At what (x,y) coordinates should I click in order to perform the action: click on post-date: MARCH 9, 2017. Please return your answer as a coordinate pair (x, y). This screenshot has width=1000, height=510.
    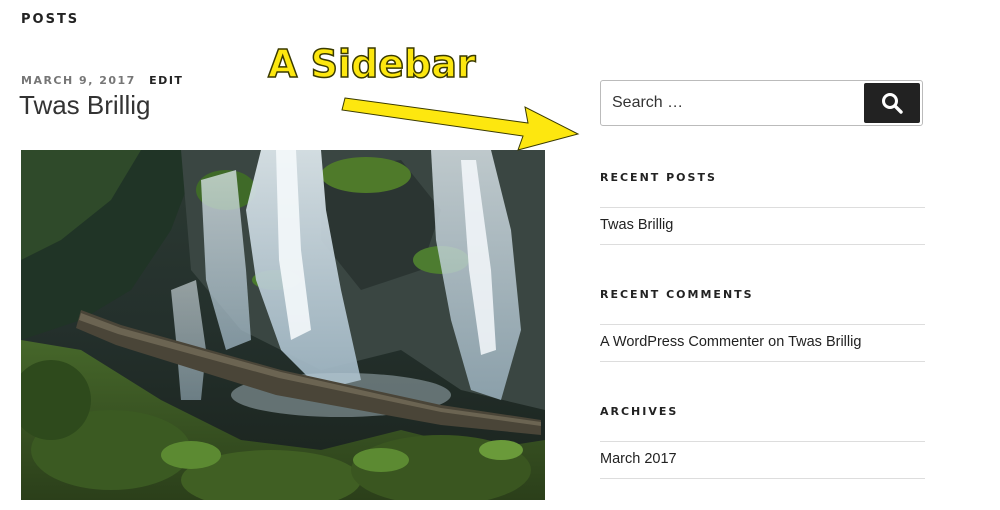
    Looking at the image, I should click on (78, 80).